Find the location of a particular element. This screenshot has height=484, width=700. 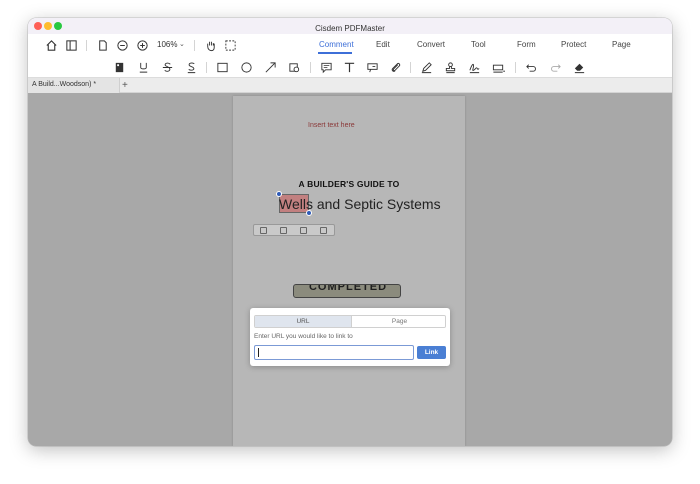

title-bar: Cisdem PDFMaster is located at coordinates (350, 26).